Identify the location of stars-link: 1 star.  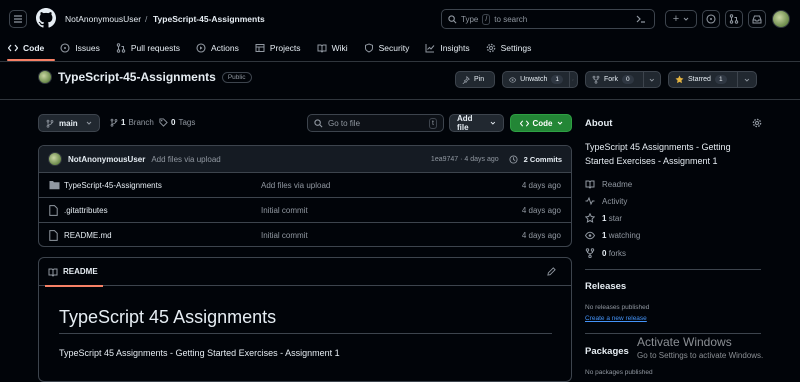
(603, 218).